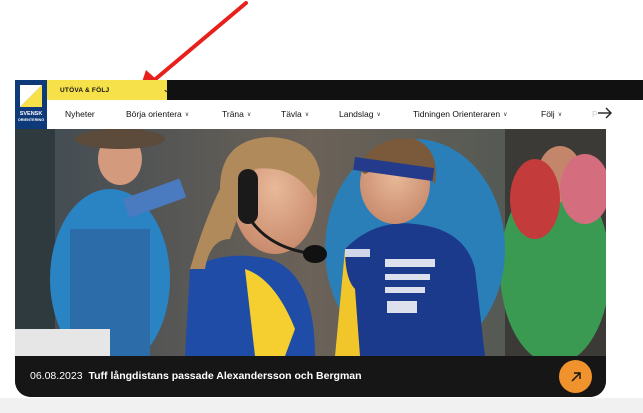  I want to click on orienteering-flag-icon, so click(31, 96).